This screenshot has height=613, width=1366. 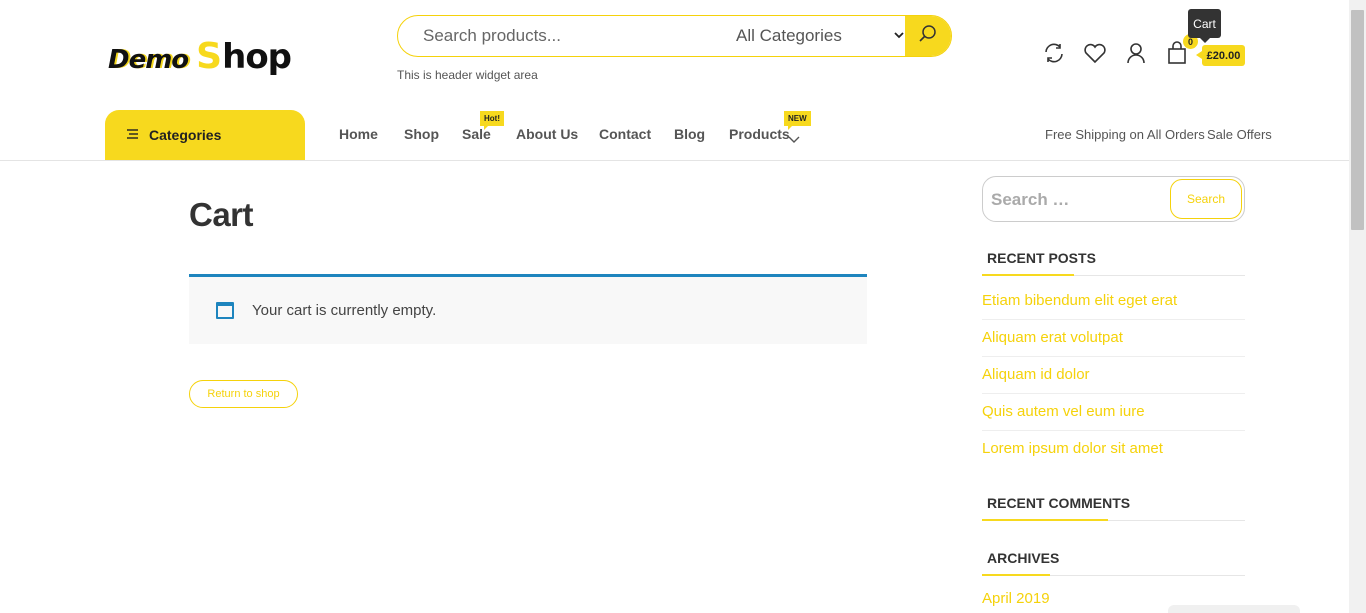 I want to click on free-shipping-link: Free Shipping on All Orders, so click(x=1125, y=134).